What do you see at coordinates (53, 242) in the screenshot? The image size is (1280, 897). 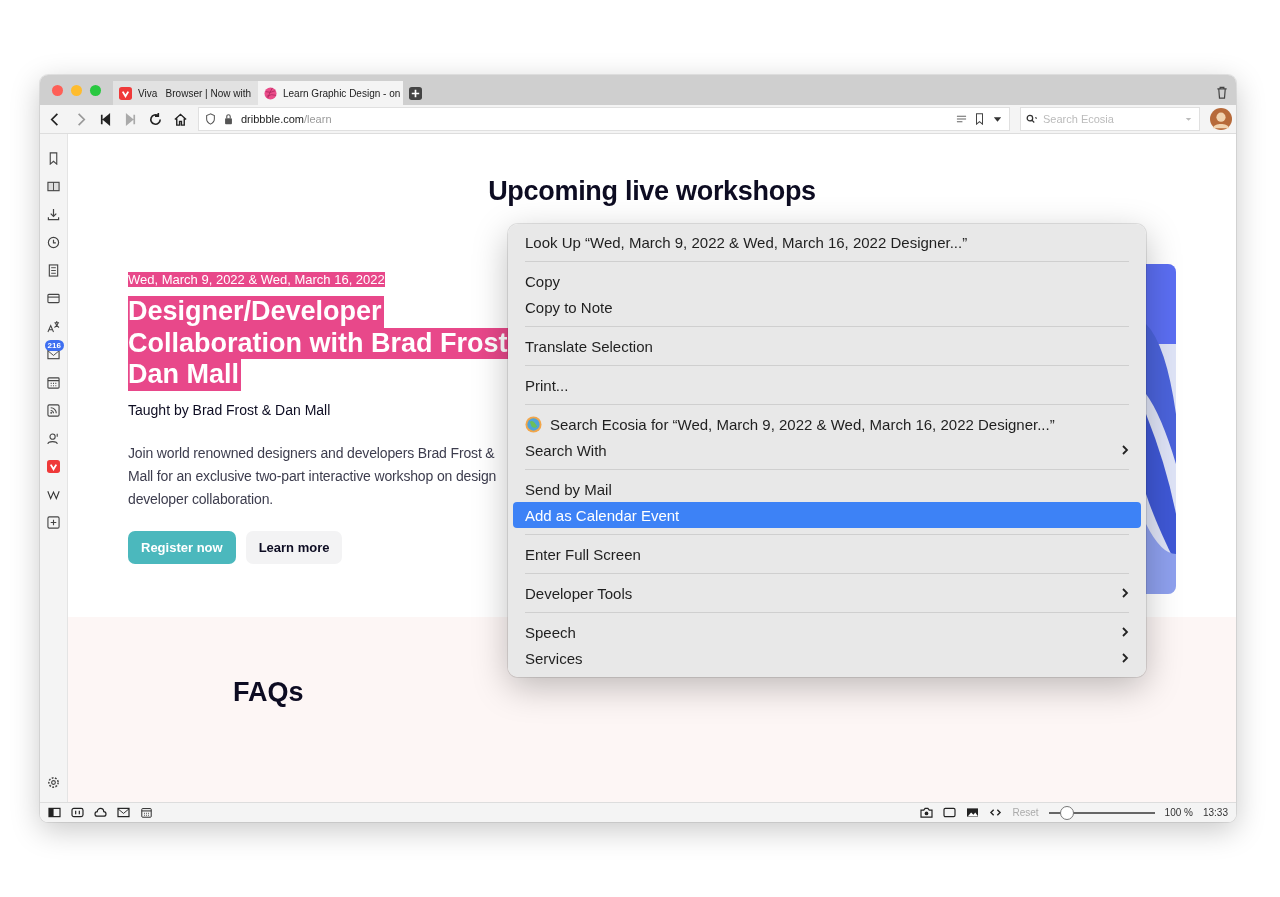 I see `clock-icon` at bounding box center [53, 242].